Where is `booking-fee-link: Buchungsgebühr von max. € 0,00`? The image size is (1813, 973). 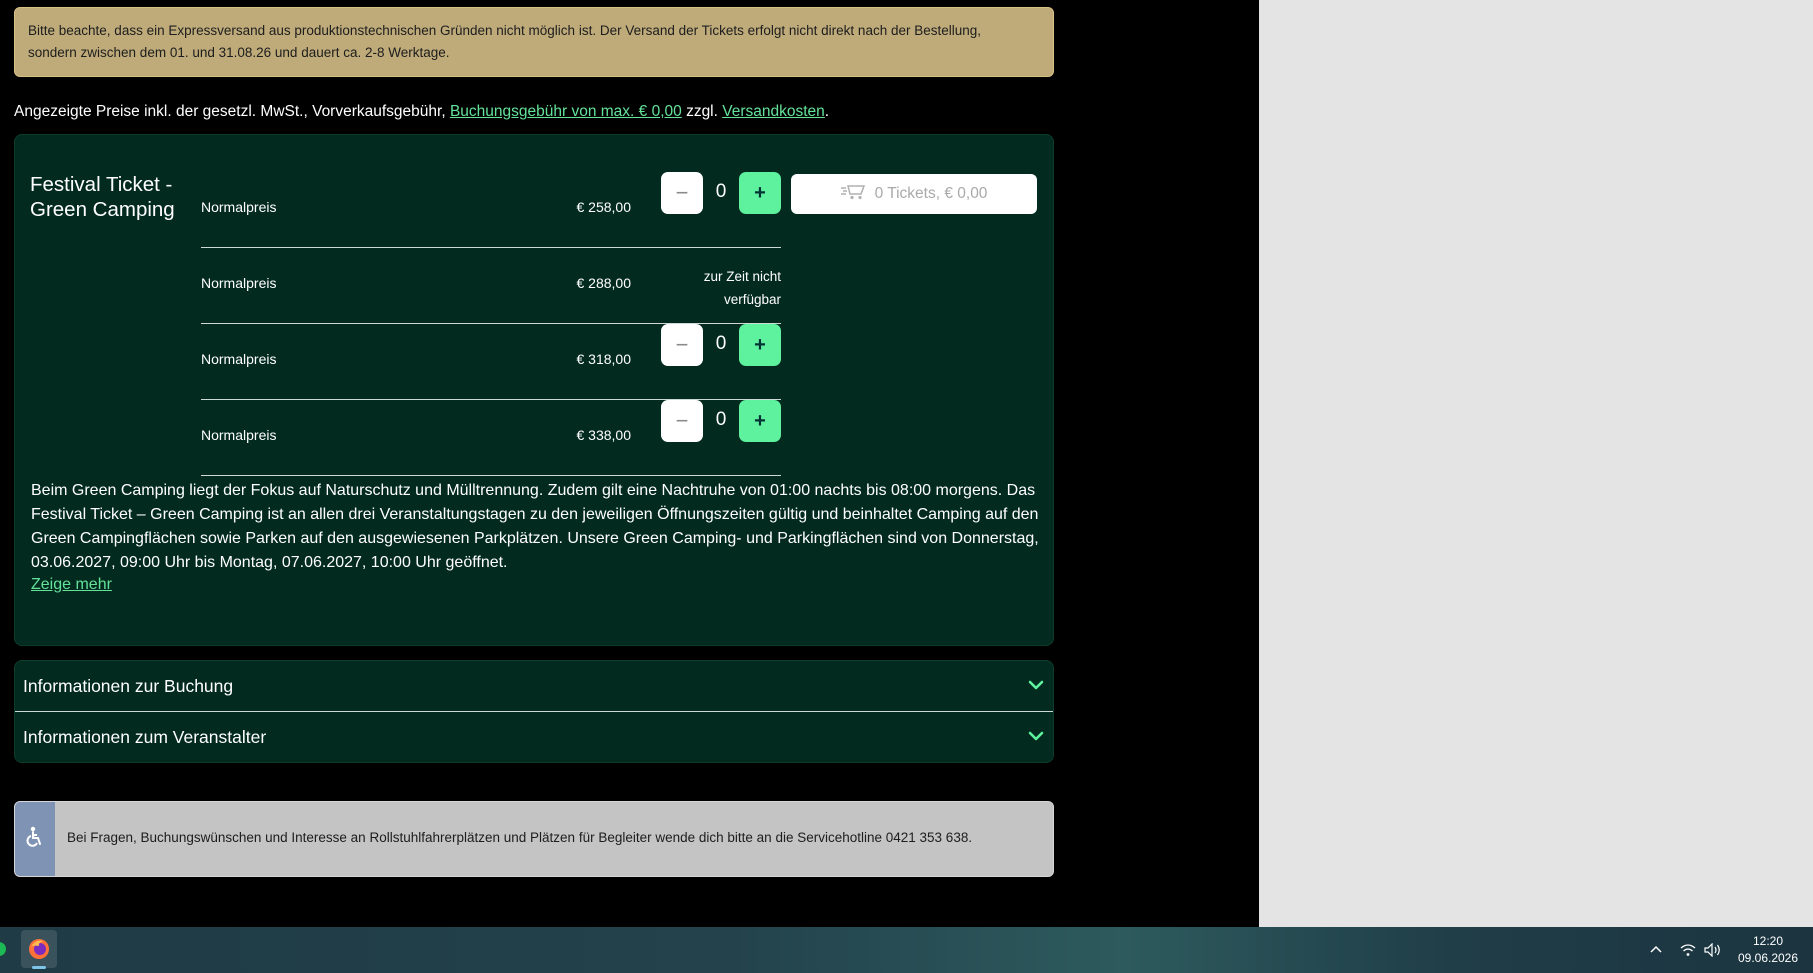 booking-fee-link: Buchungsgebühr von max. € 0,00 is located at coordinates (566, 111).